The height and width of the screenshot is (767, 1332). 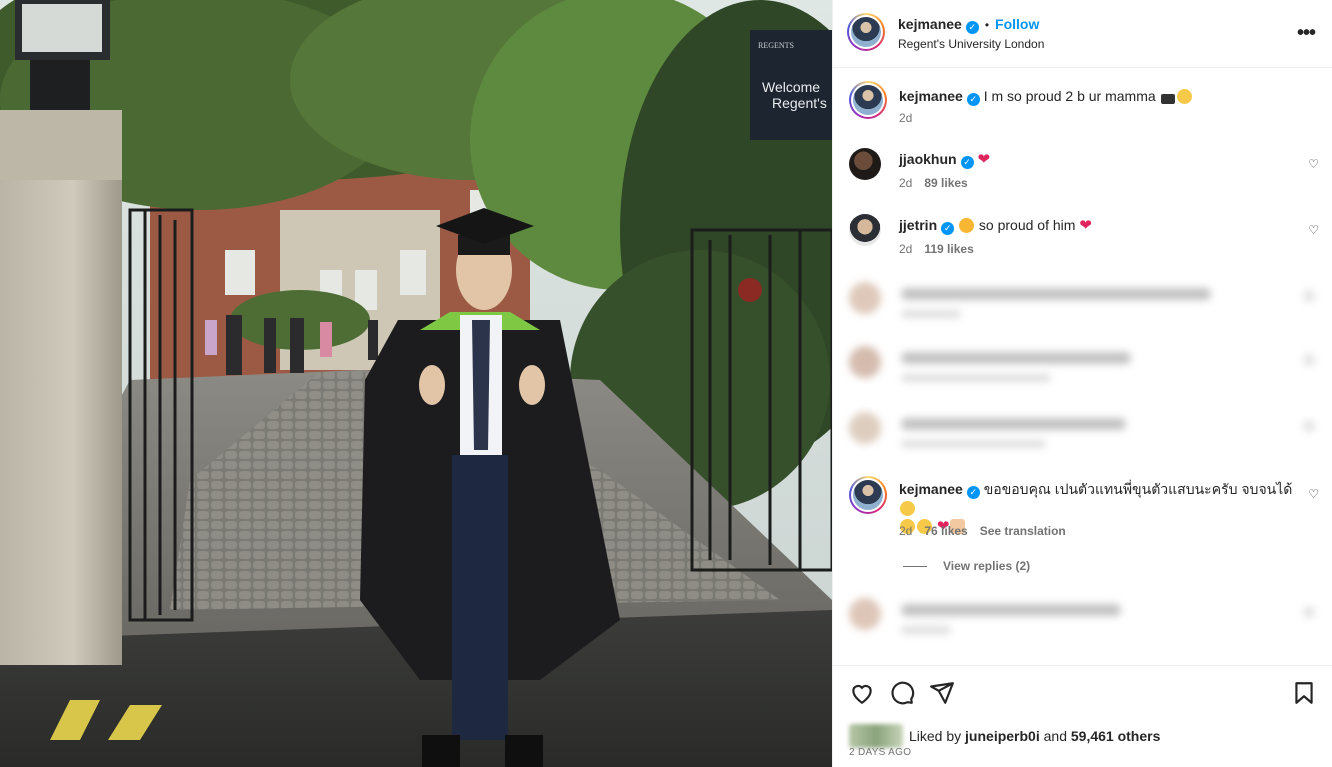 I want to click on liked-by-username: juneiperb0i, so click(x=1002, y=736).